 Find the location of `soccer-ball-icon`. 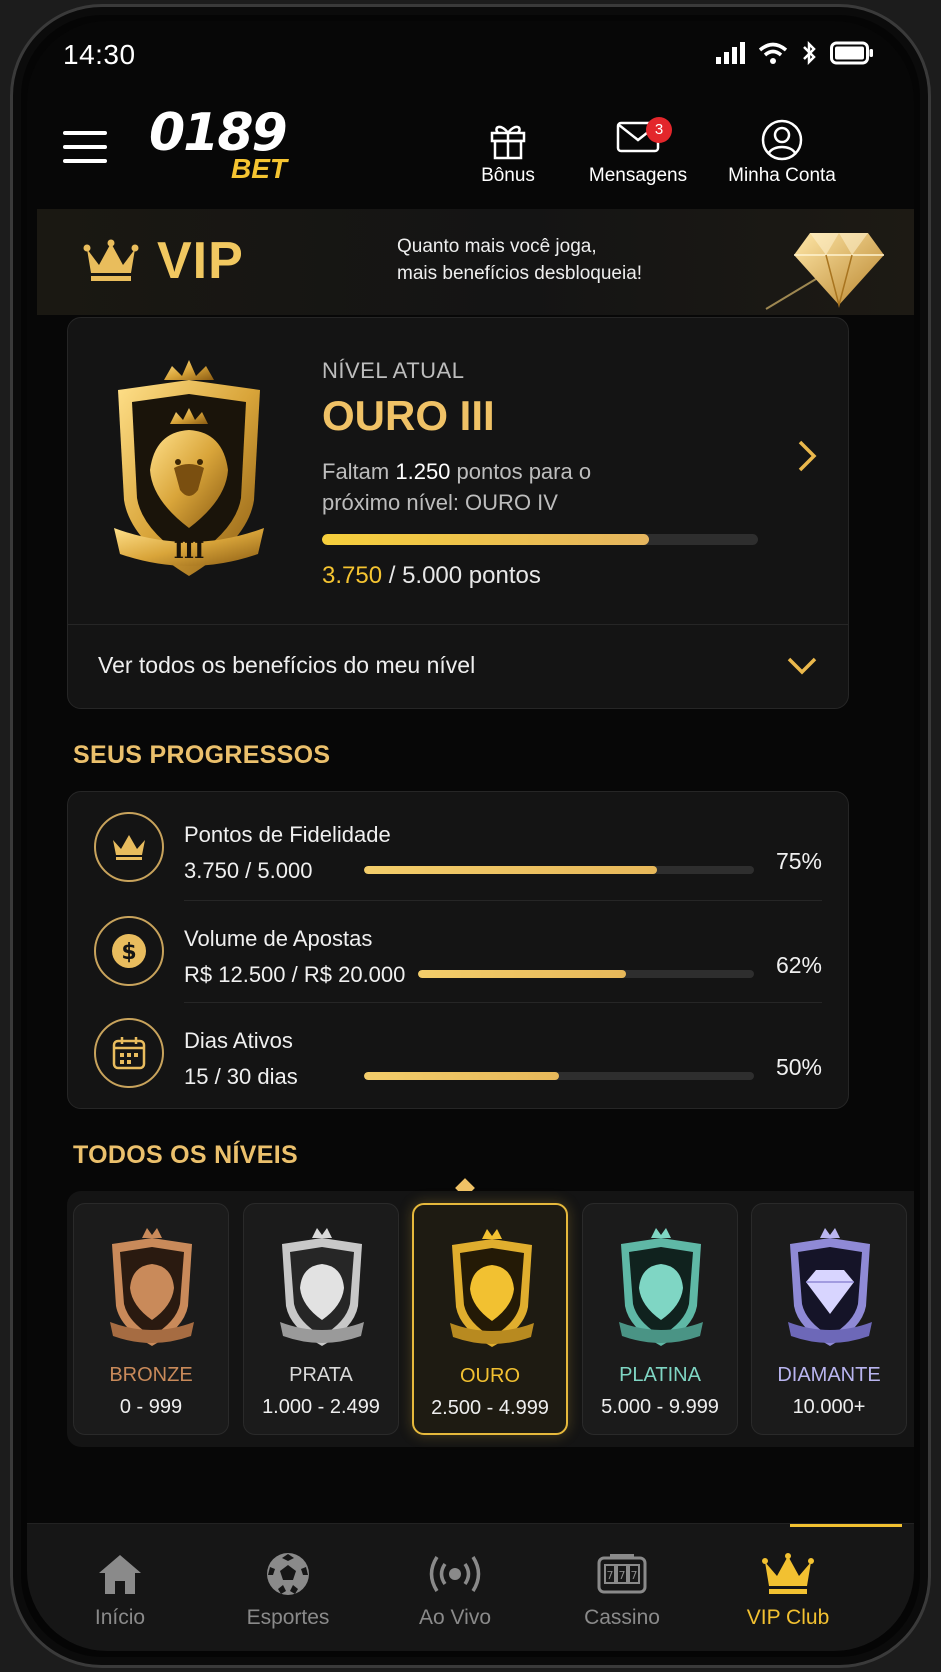

soccer-ball-icon is located at coordinates (288, 1574).